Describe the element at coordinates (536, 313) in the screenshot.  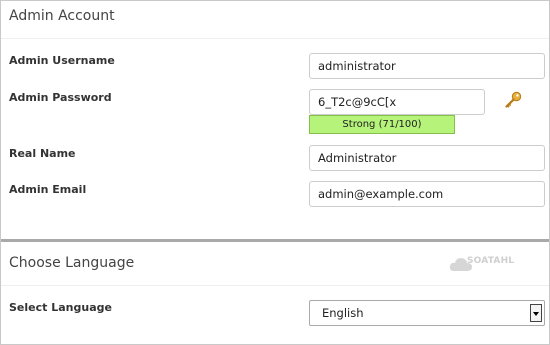
I see `dropdown-arrow-icon` at that location.